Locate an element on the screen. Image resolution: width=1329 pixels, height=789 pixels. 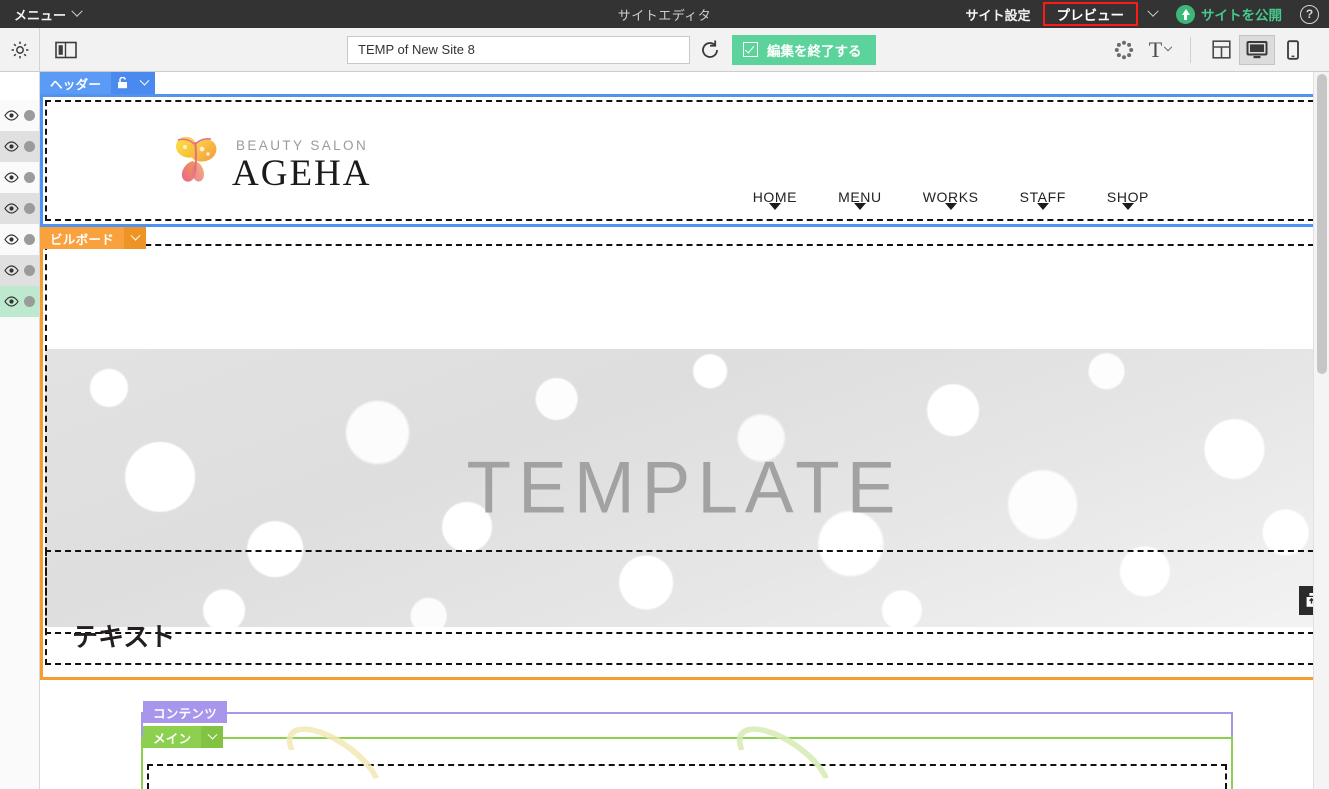
toolbar-right-group: T is located at coordinates (1211, 49).